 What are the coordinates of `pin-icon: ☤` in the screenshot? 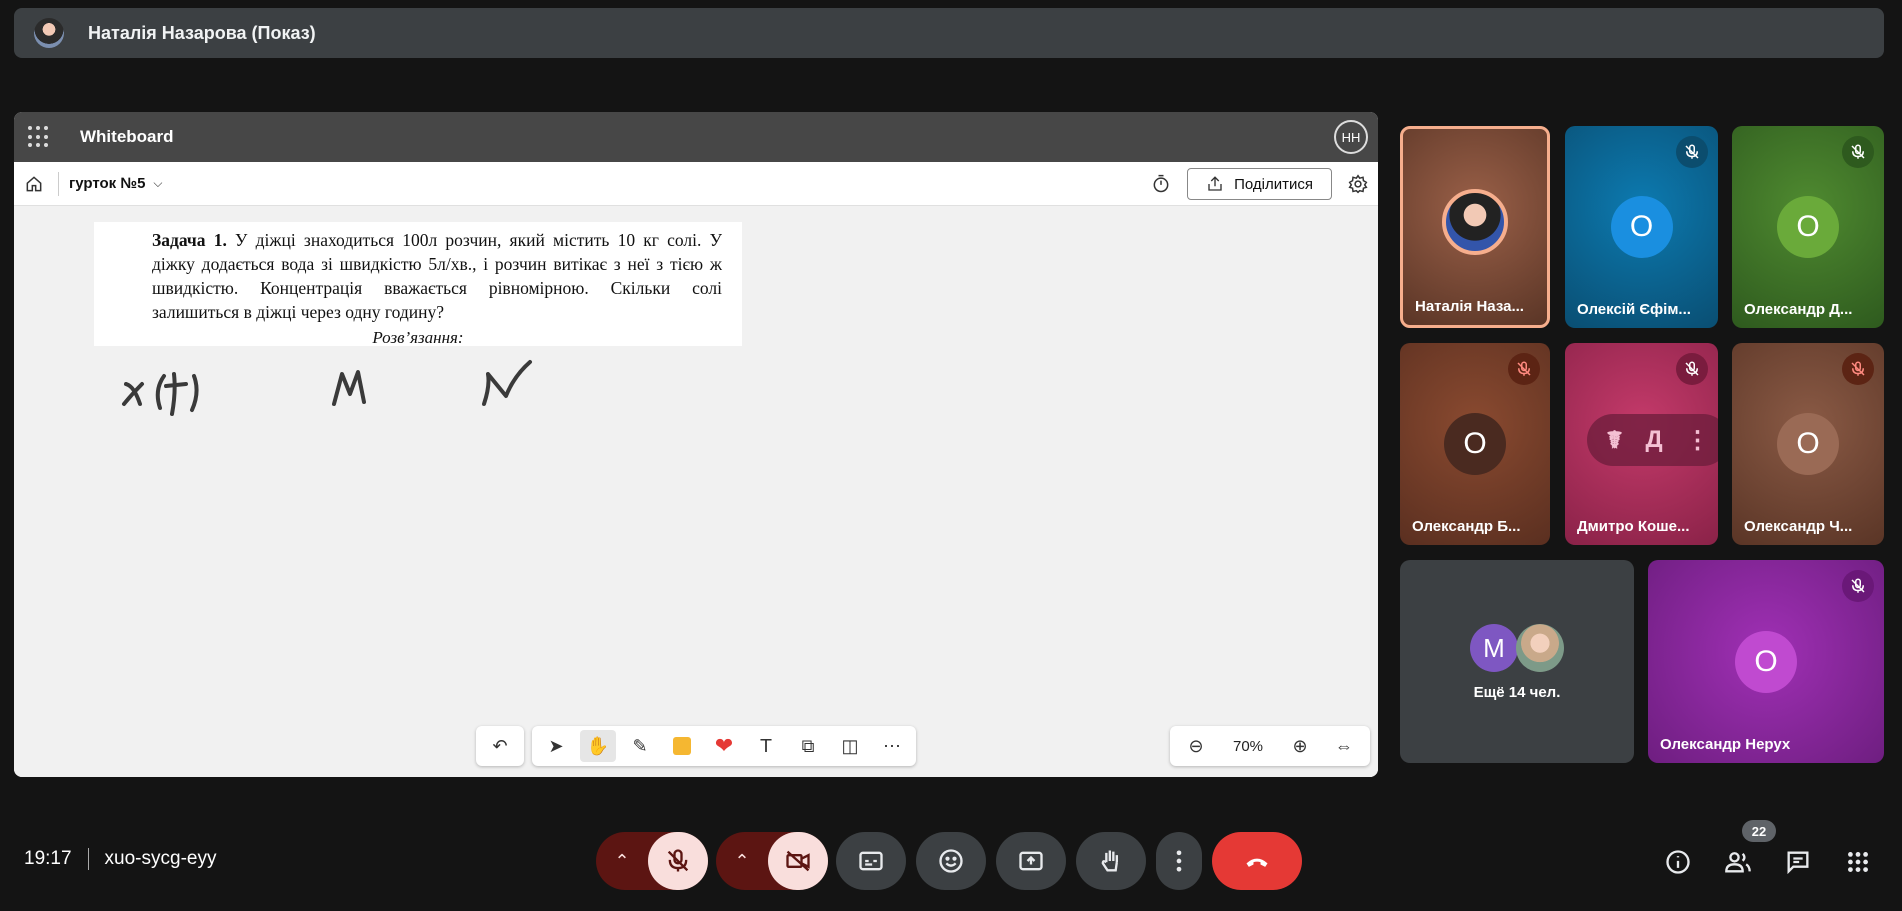 It's located at (1614, 440).